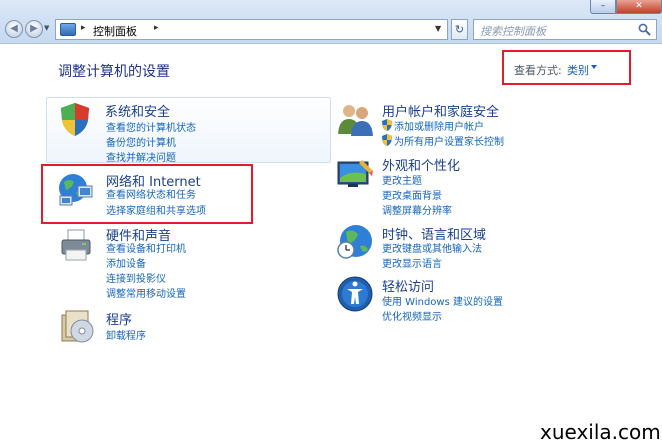 This screenshot has height=444, width=662. What do you see at coordinates (412, 194) in the screenshot?
I see `link-change-desktop-background: 更改桌面背景` at bounding box center [412, 194].